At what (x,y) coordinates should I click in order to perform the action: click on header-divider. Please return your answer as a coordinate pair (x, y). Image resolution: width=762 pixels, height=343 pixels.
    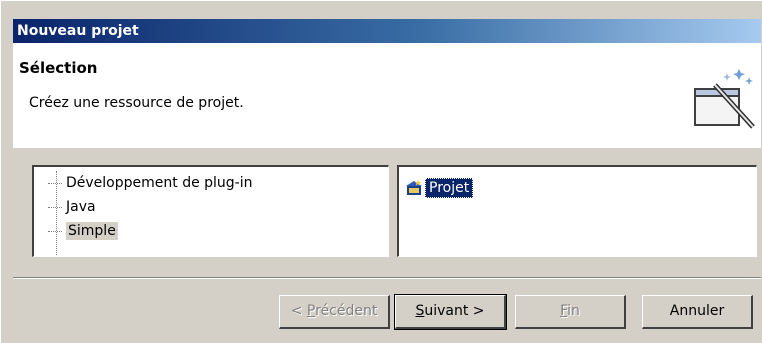
    Looking at the image, I should click on (387, 147).